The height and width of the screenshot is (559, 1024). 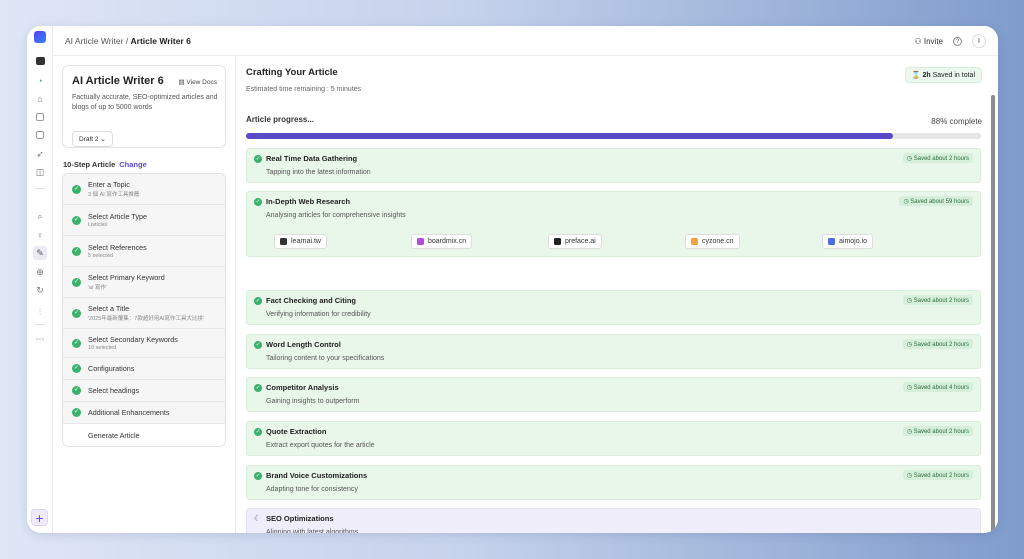 What do you see at coordinates (144, 413) in the screenshot?
I see `step-item: ✓ Additional Enhancements` at bounding box center [144, 413].